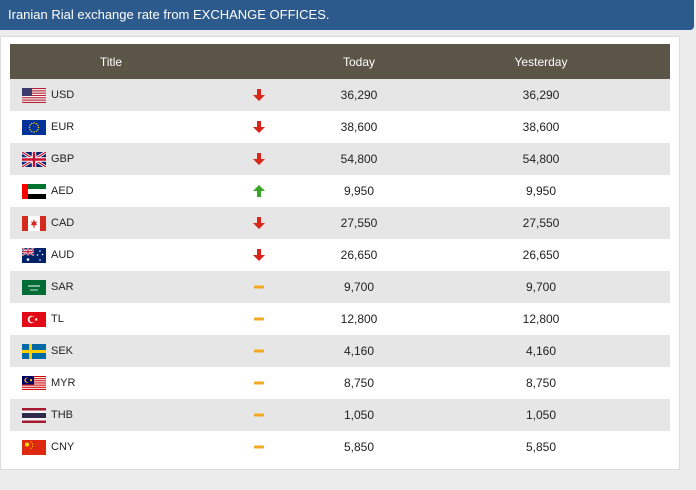 This screenshot has width=696, height=490. Describe the element at coordinates (541, 61) in the screenshot. I see `column-header-yesterday: Yesterday` at that location.